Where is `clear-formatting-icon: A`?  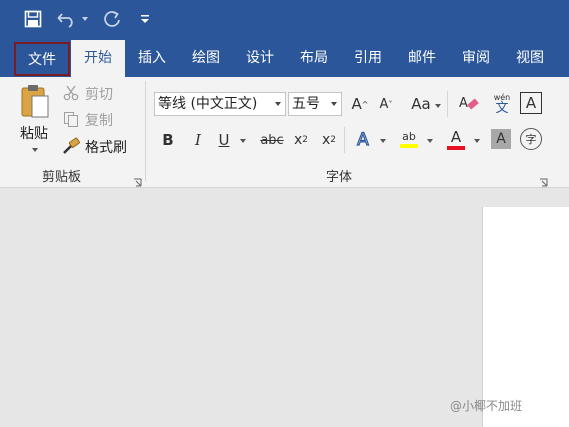 clear-formatting-icon: A is located at coordinates (469, 104).